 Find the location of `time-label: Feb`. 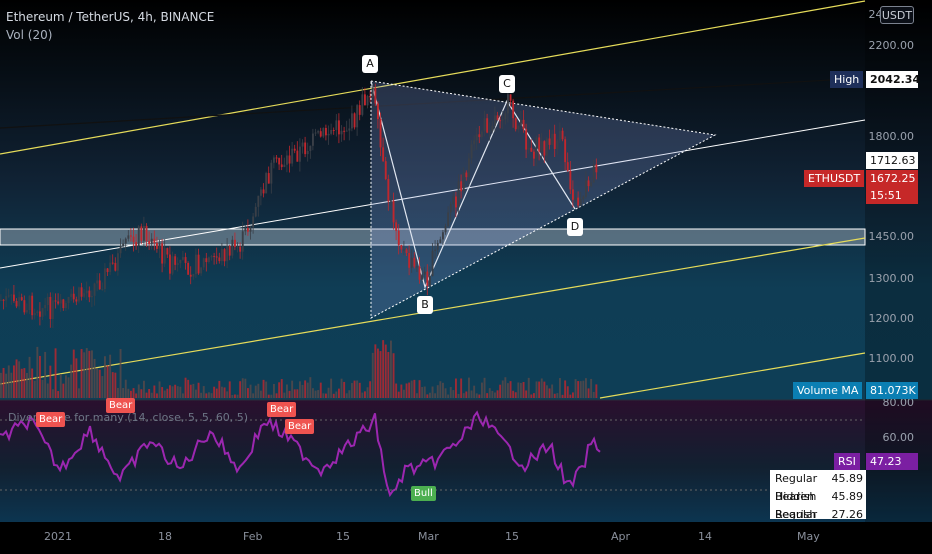

time-label: Feb is located at coordinates (253, 536).